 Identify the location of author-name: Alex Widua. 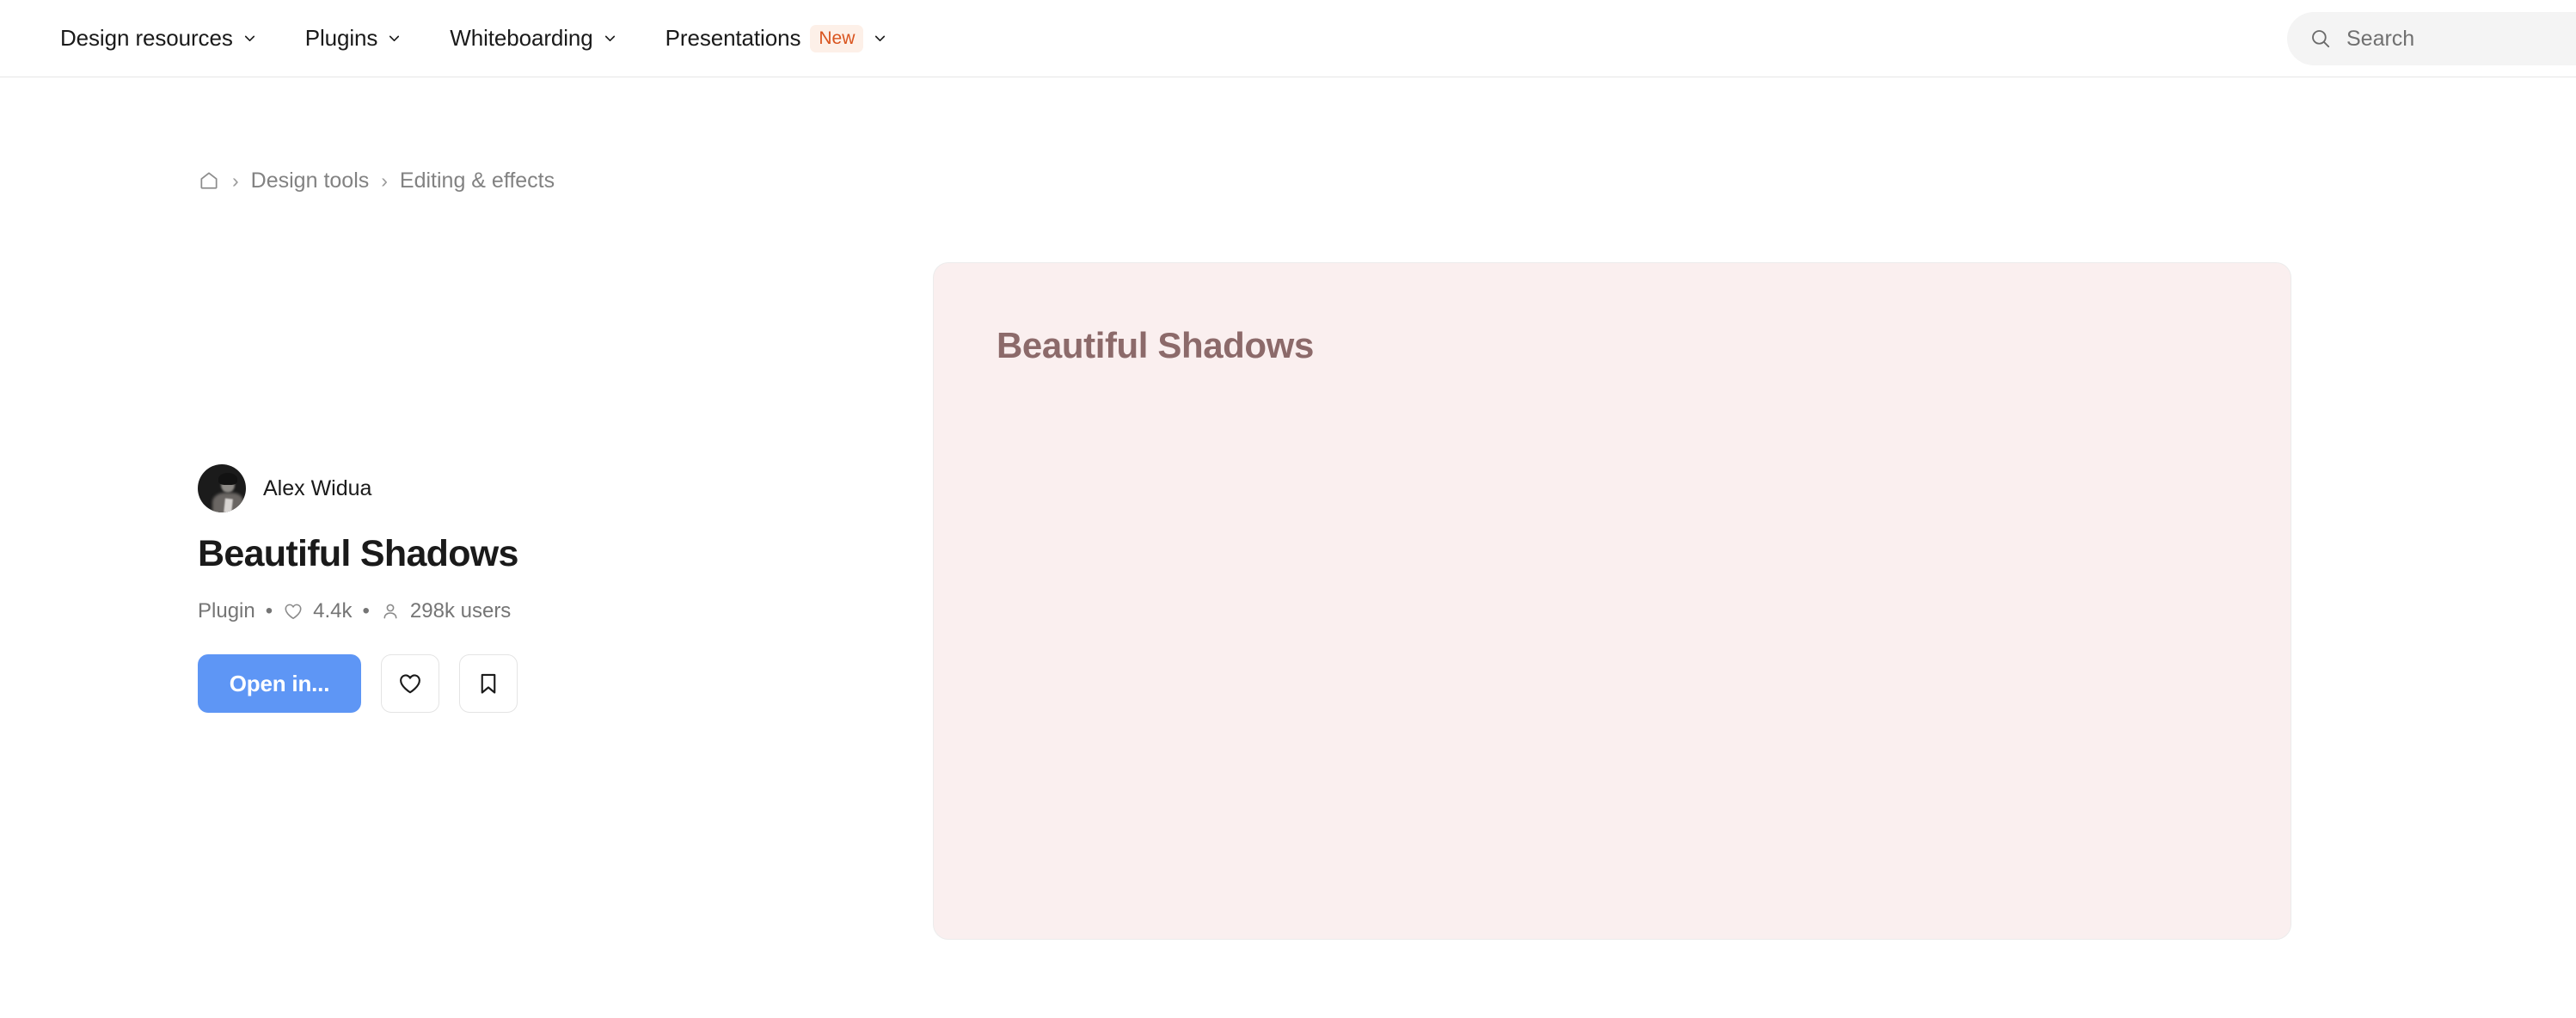
(317, 488).